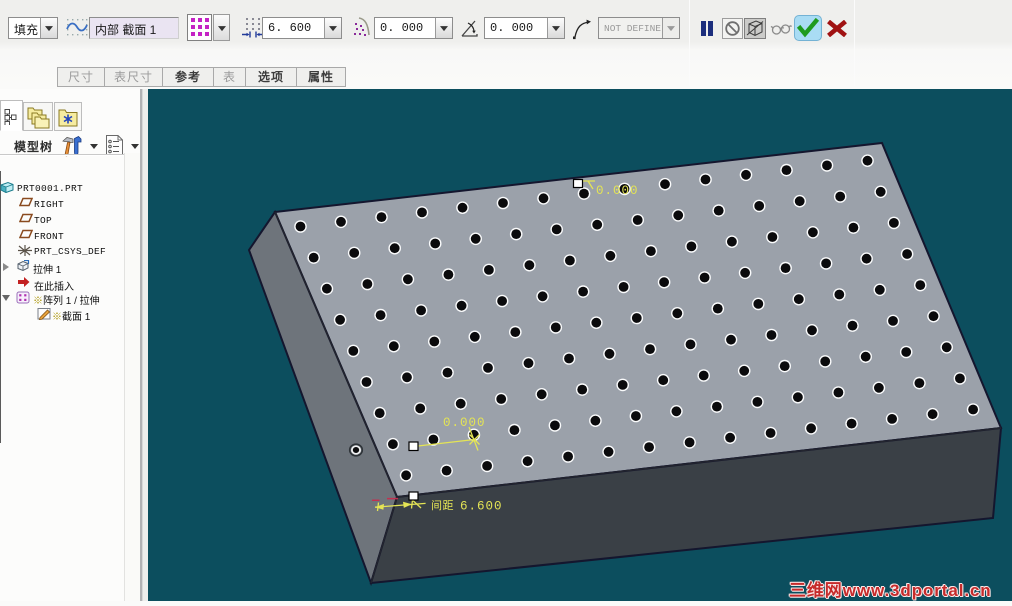  What do you see at coordinates (481, 507) in the screenshot?
I see `svg-text: 6.600` at bounding box center [481, 507].